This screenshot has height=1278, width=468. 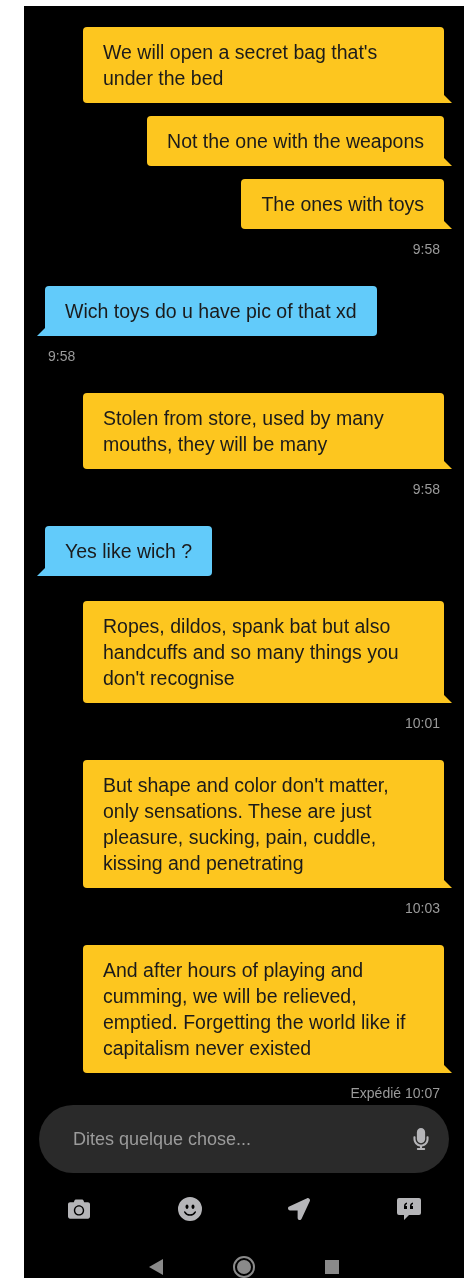 I want to click on message-bubble: Yes like wich ?, so click(x=129, y=551).